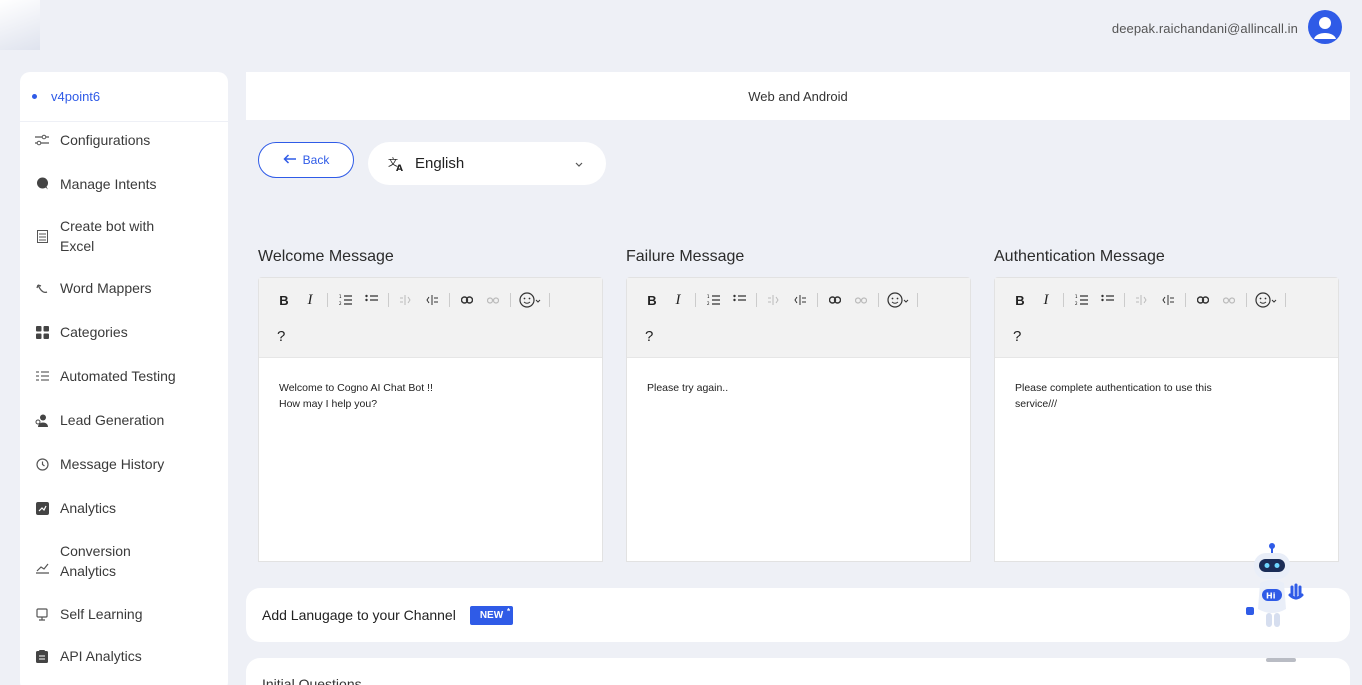  I want to click on scrollbar-thumb, so click(1281, 660).